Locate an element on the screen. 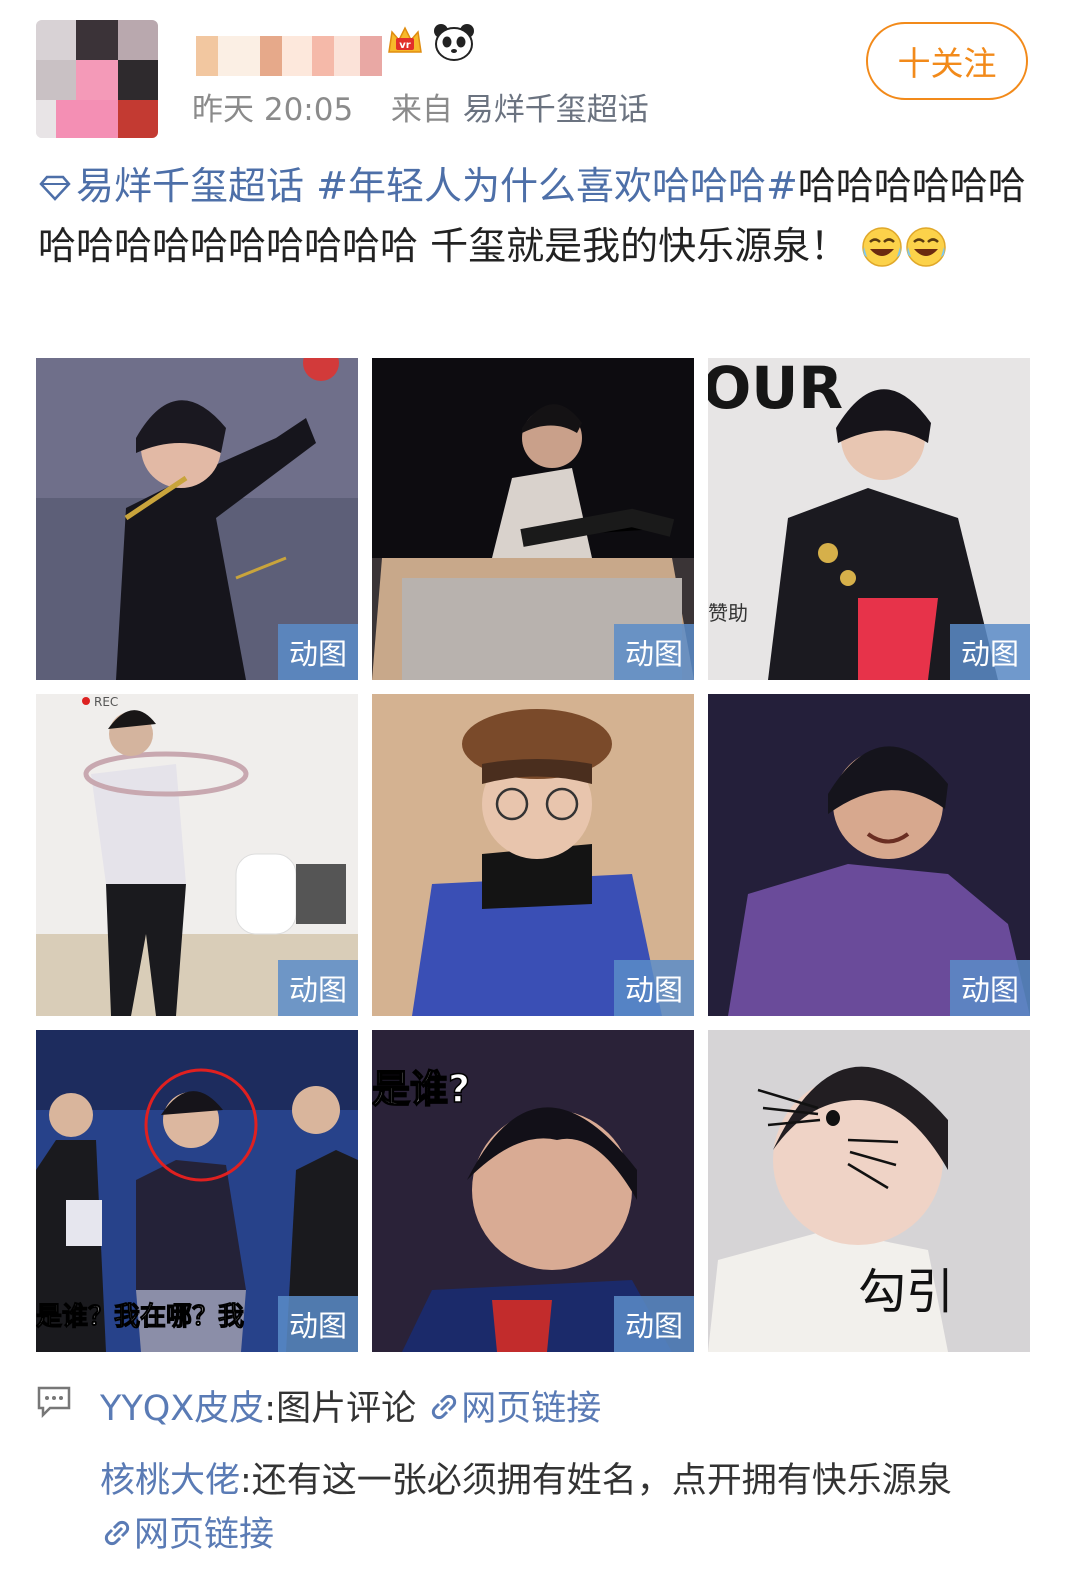 The width and height of the screenshot is (1080, 1594). comment-item: YYQX皮皮:图片评论 网页链接 is located at coordinates (350, 1405).